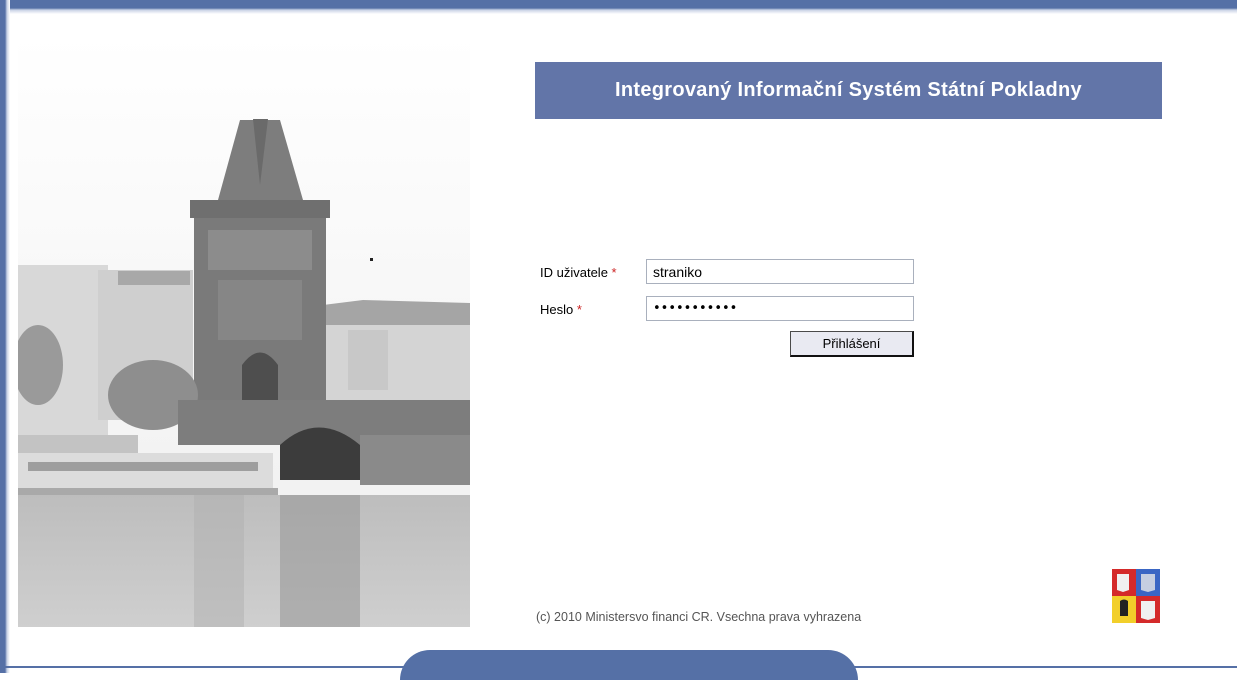 The width and height of the screenshot is (1237, 680). Describe the element at coordinates (561, 309) in the screenshot. I see `password-label: Heslo *` at that location.